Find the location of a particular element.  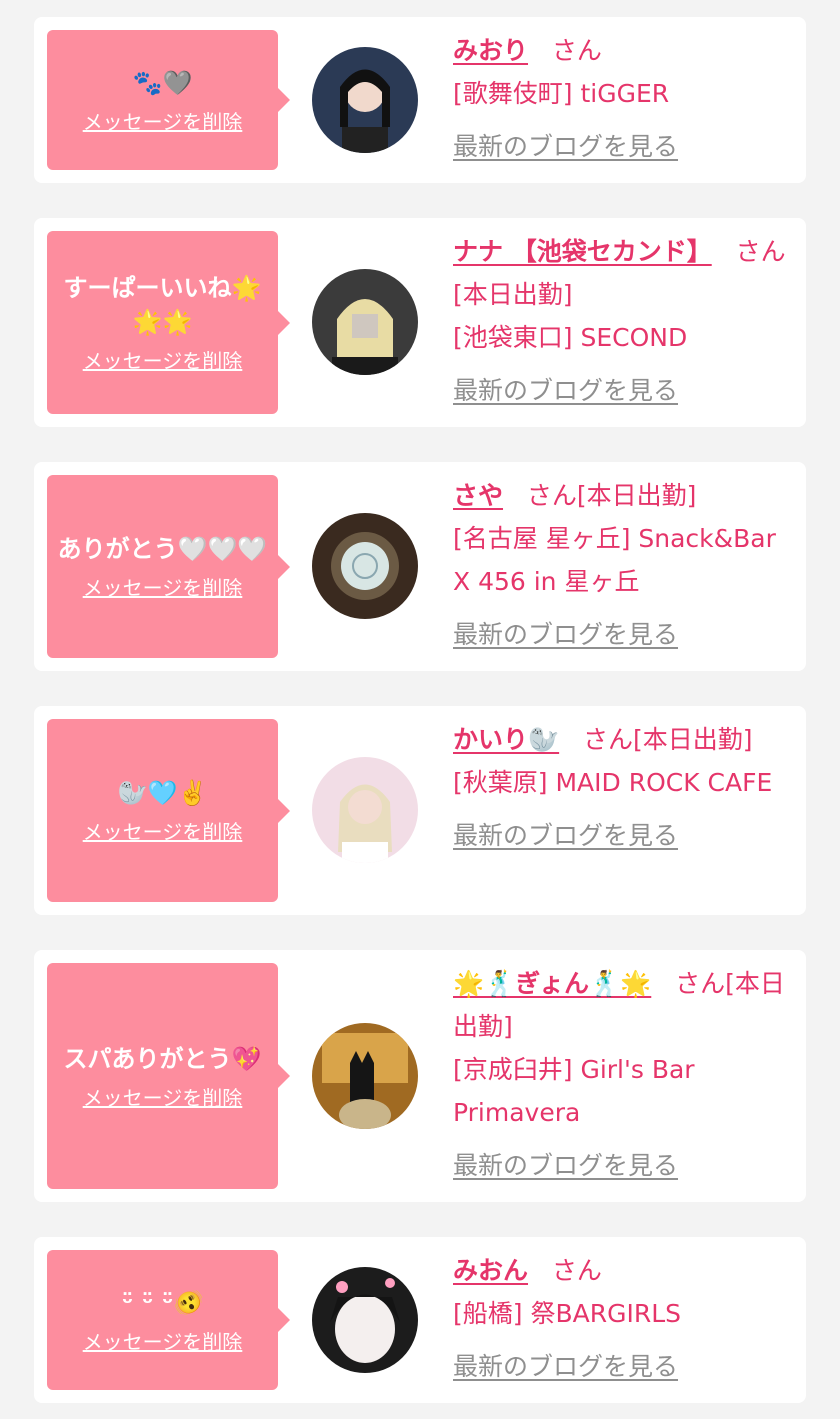

message-bubble: スパありがとう💖 メッセージを削除 is located at coordinates (168, 1076).